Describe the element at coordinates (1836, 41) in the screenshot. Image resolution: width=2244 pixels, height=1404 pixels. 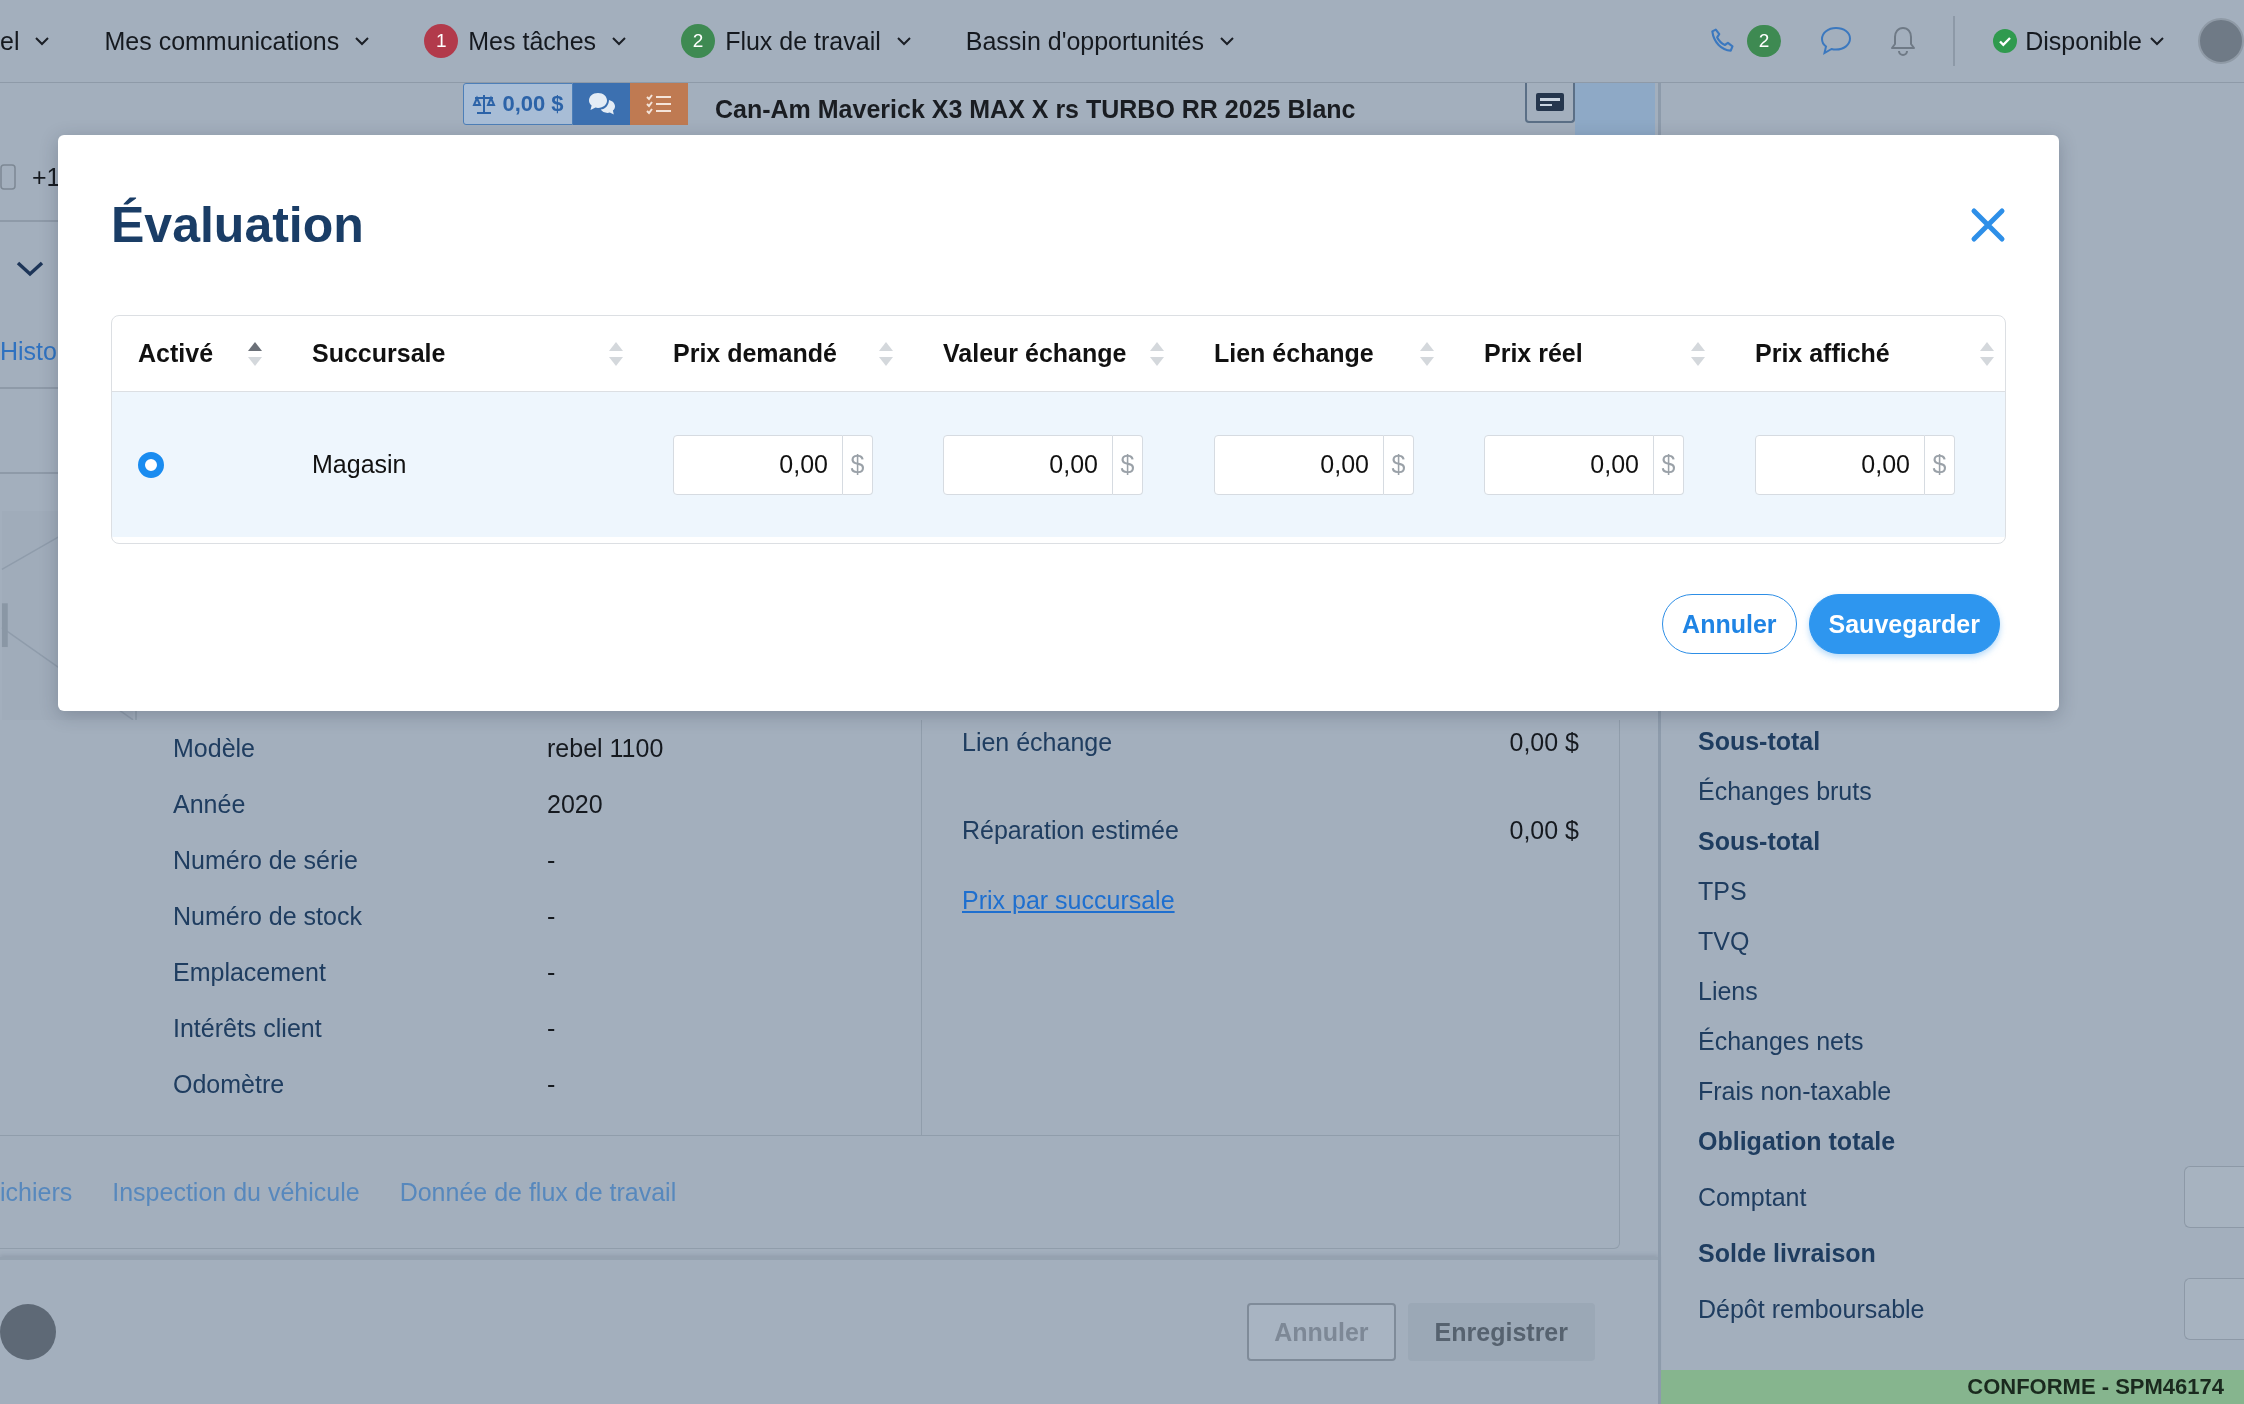
I see `chat-icon` at that location.